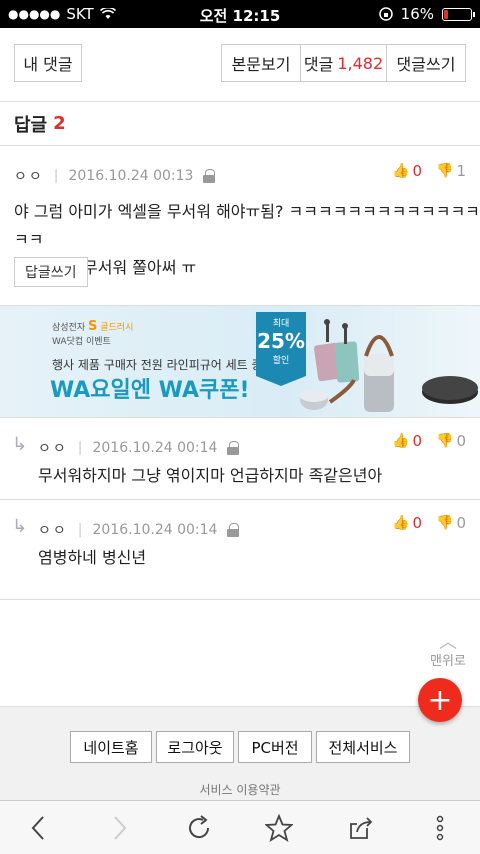 This screenshot has width=480, height=854. Describe the element at coordinates (163, 365) in the screenshot. I see `ad-desc: 행사 제품 구매자 전원 라인피규어 세트 증정` at that location.